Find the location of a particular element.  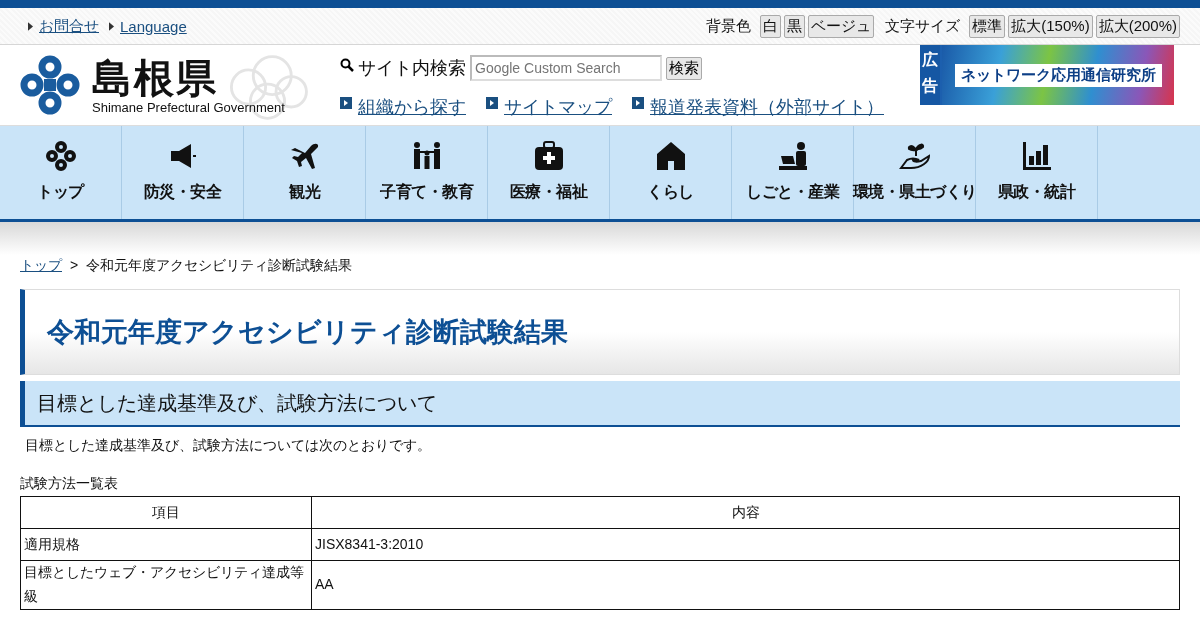

utility-link: お問合せ is located at coordinates (69, 26).